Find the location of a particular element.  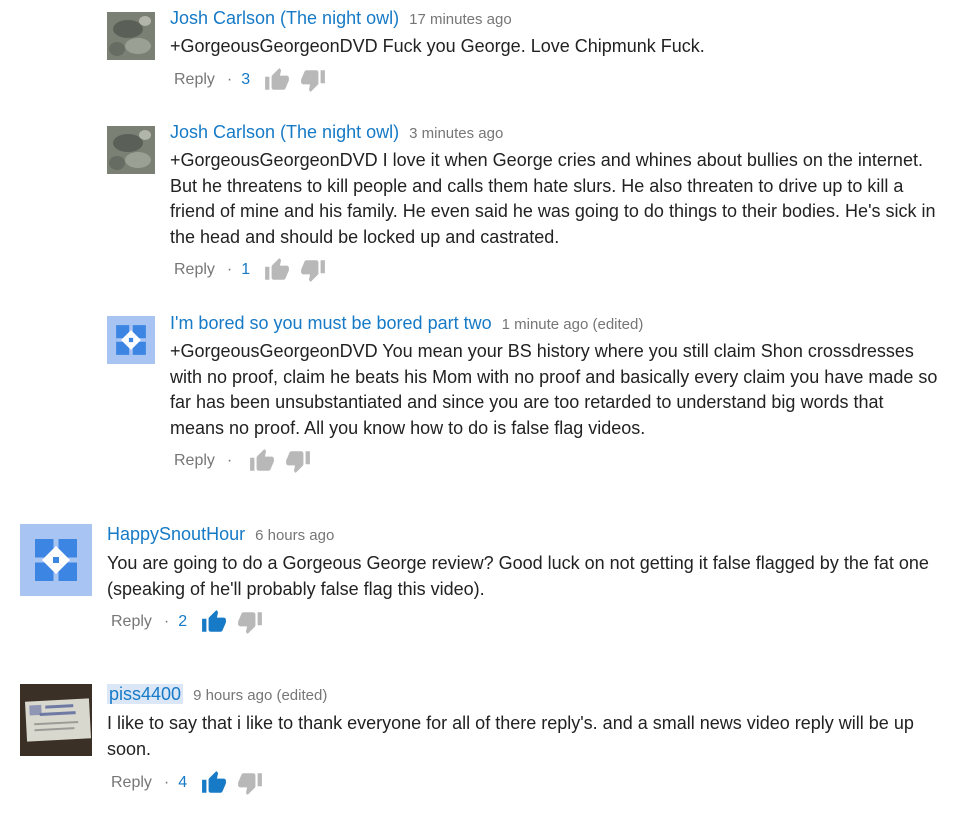

comment-time: 17 minutes ago is located at coordinates (460, 19).